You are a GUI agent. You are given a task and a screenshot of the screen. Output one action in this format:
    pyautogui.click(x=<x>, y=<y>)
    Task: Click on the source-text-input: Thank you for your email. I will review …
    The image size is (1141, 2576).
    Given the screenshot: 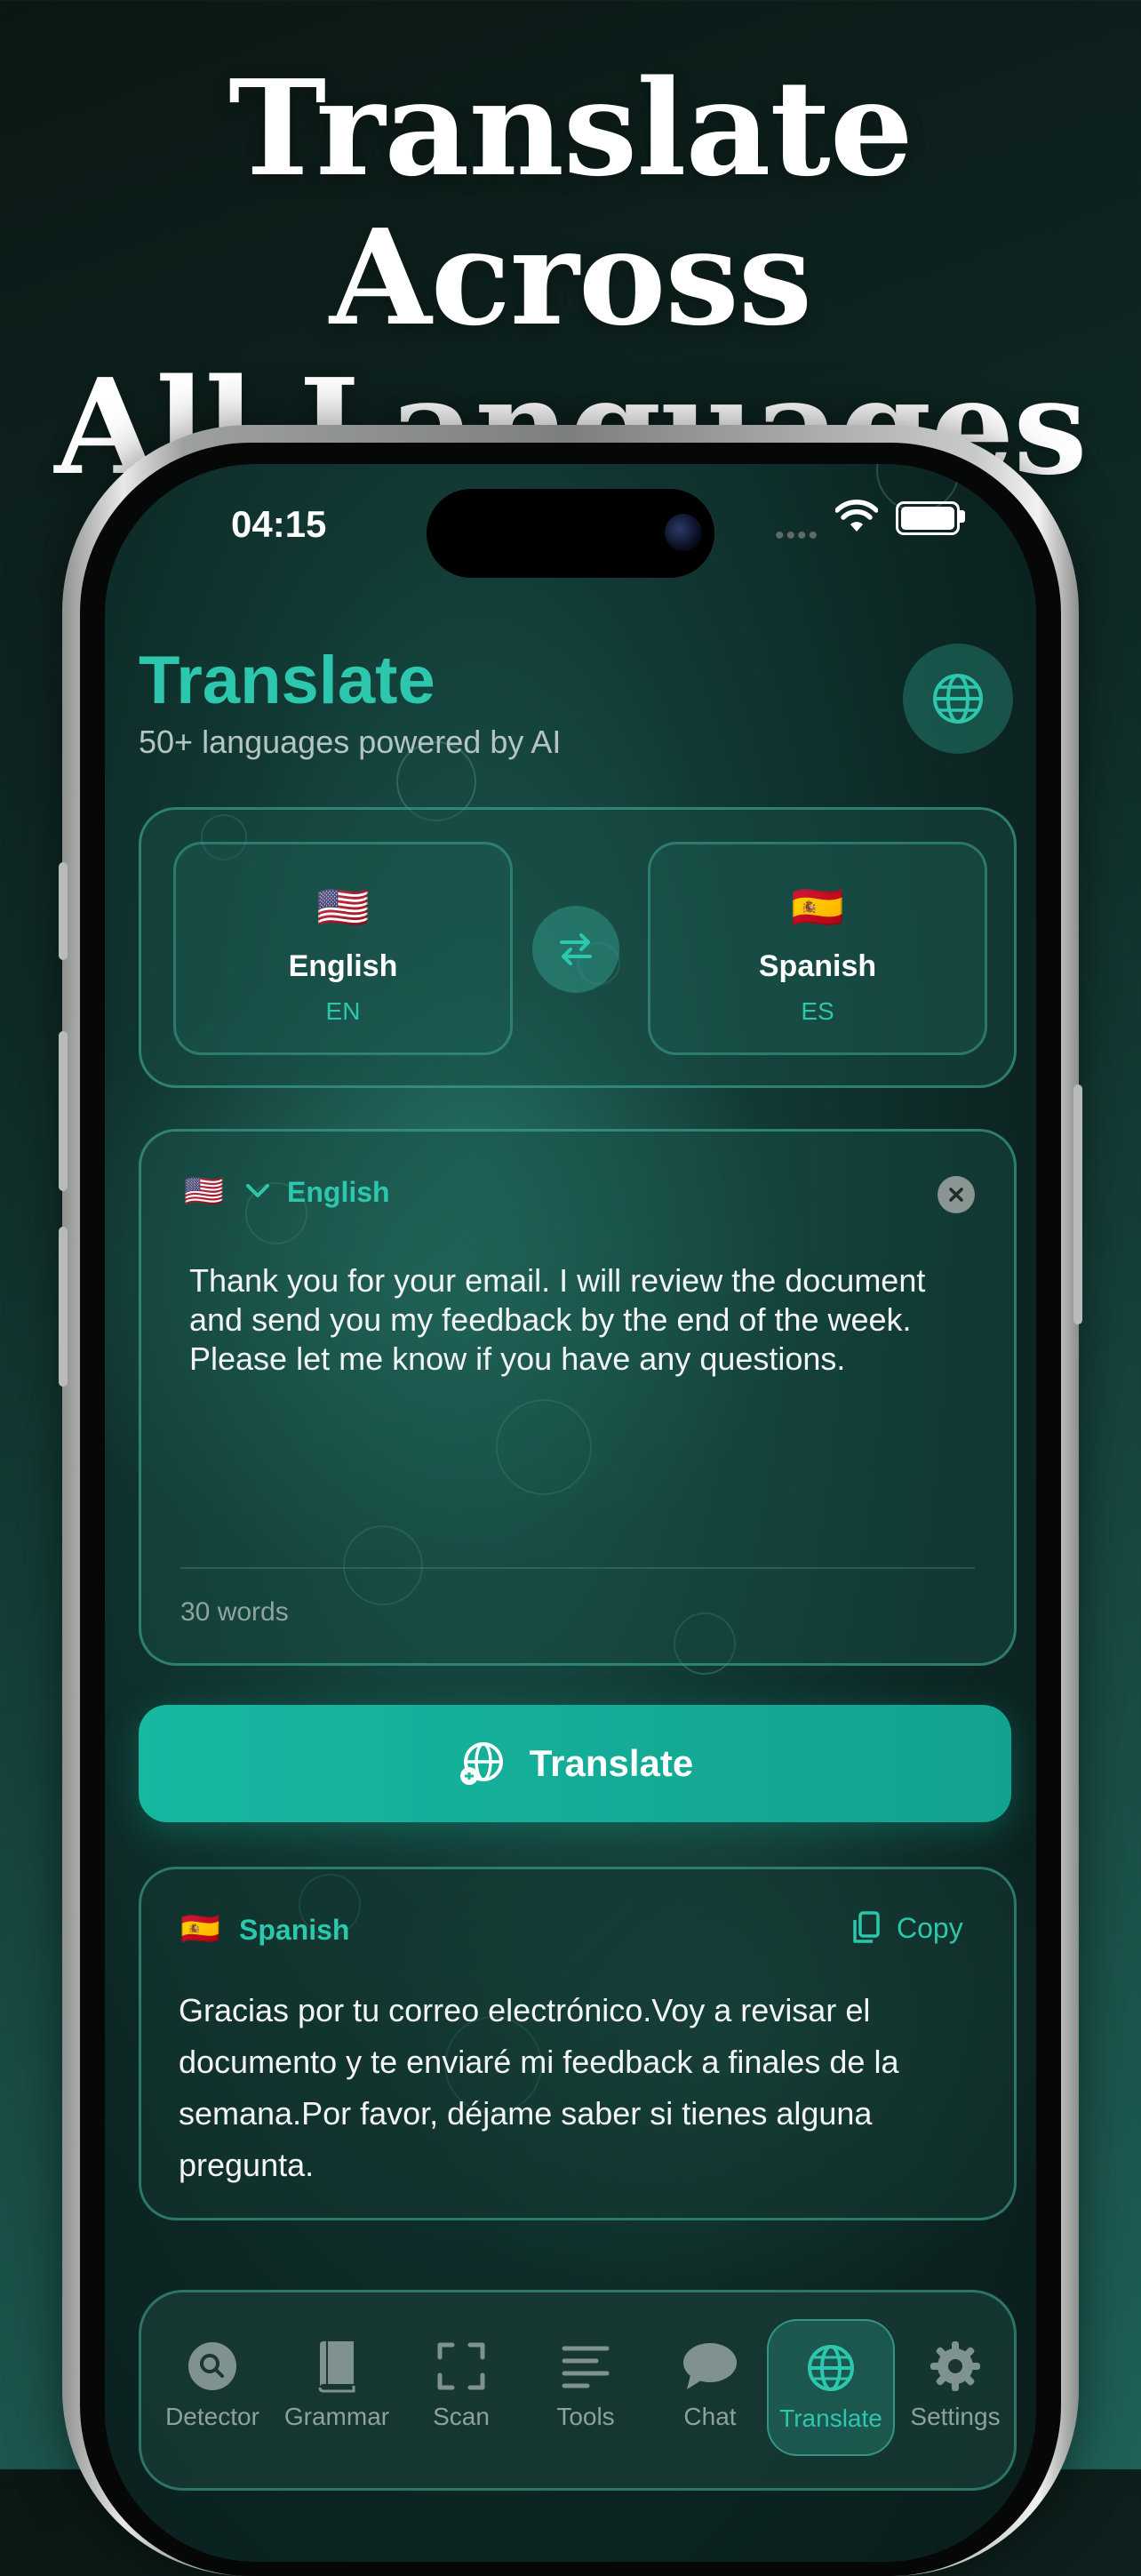 What is the action you would take?
    pyautogui.click(x=580, y=1320)
    